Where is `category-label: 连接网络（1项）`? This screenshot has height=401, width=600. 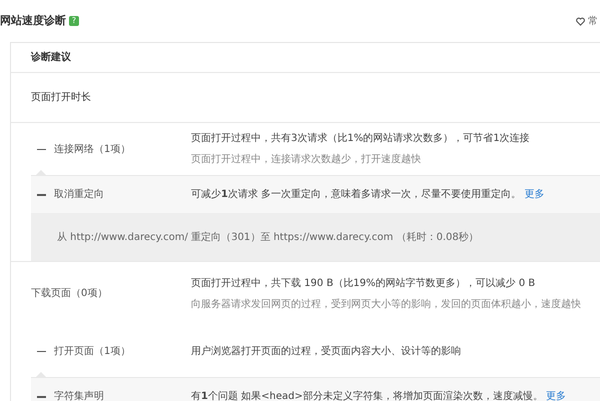 category-label: 连接网络（1项） is located at coordinates (92, 149).